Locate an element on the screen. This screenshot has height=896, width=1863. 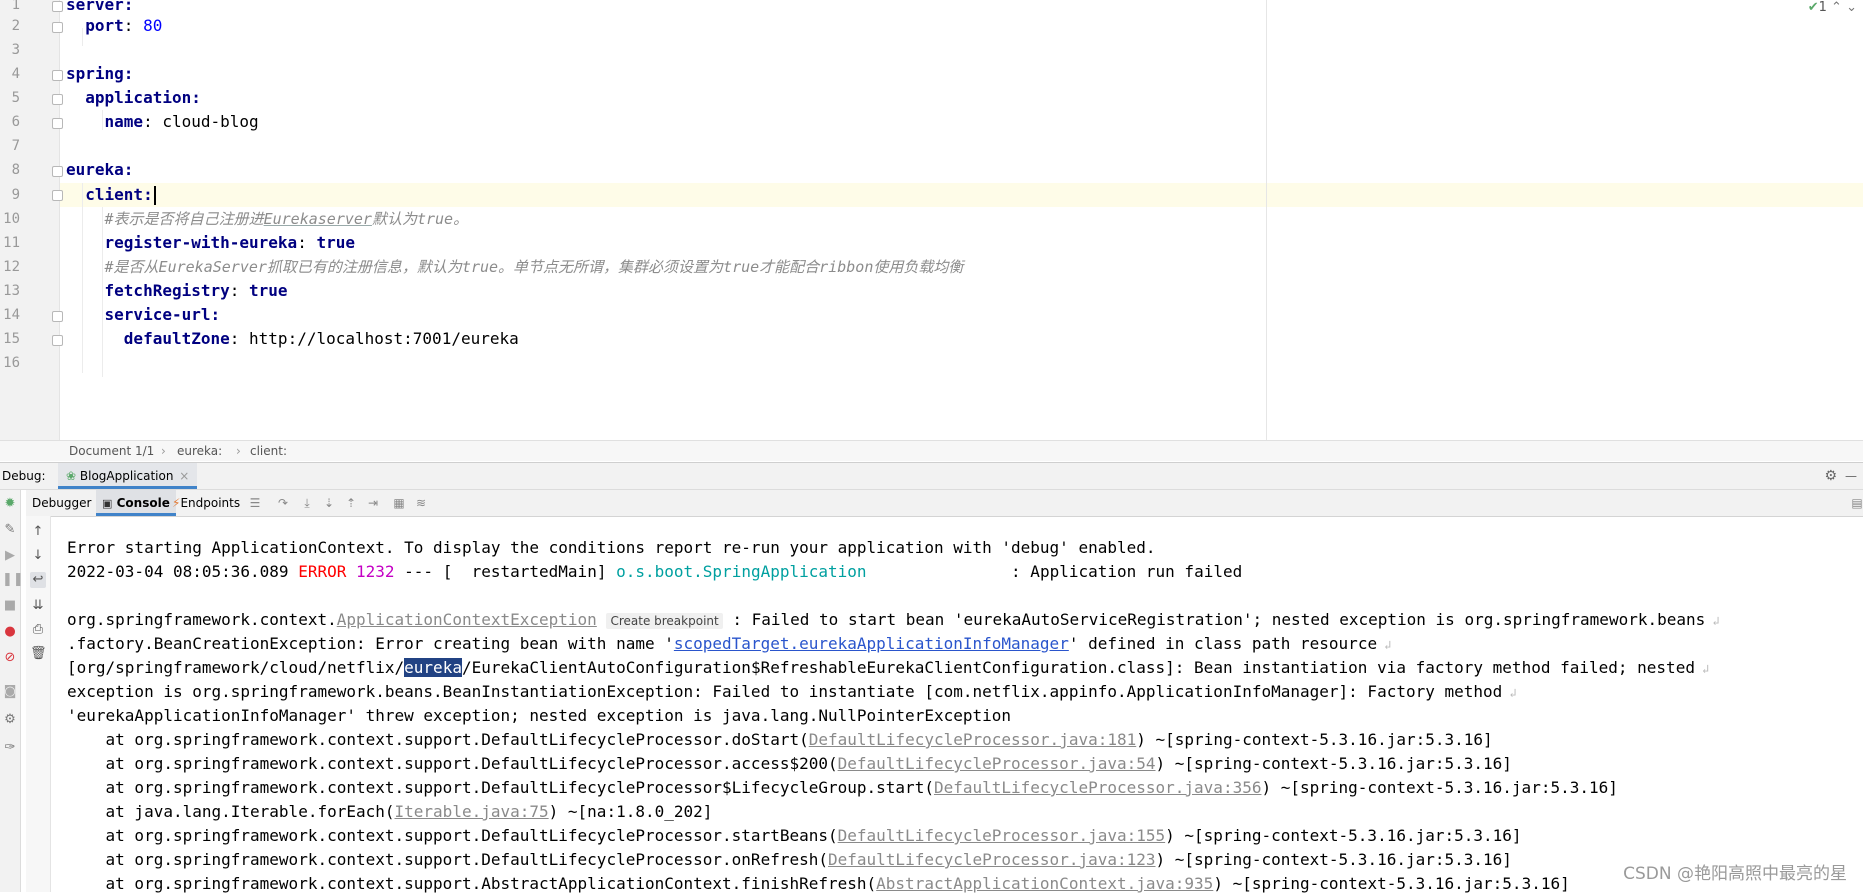
trace-icon: ≋ is located at coordinates (421, 503).